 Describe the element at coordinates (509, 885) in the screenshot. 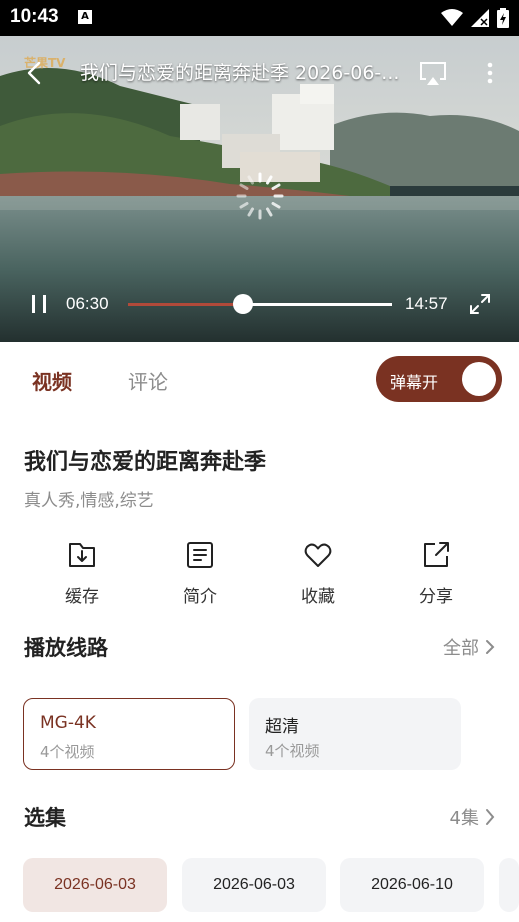

I see `episode-chip-partial` at that location.